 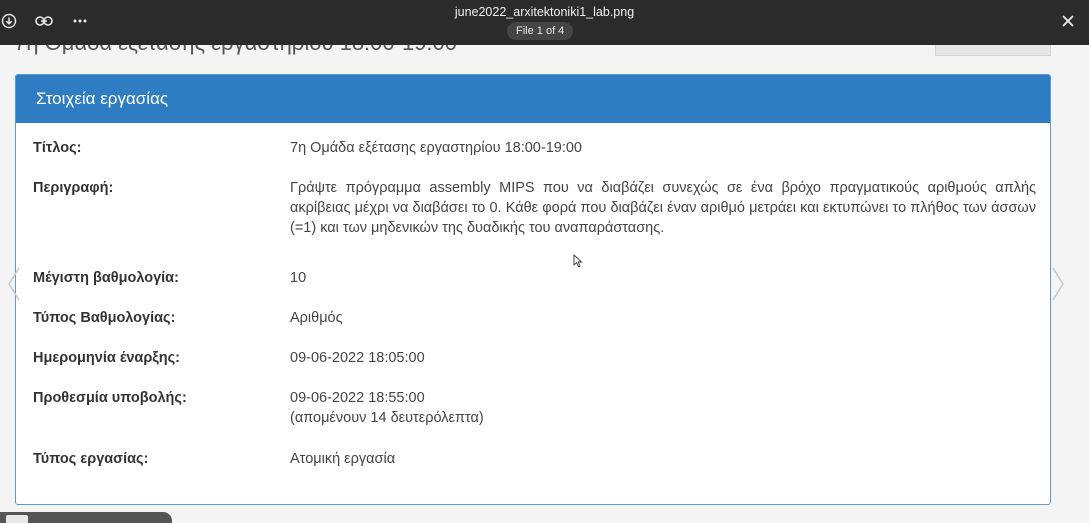 What do you see at coordinates (106, 358) in the screenshot?
I see `detail-label: Ημερομηνία έναρξης:` at bounding box center [106, 358].